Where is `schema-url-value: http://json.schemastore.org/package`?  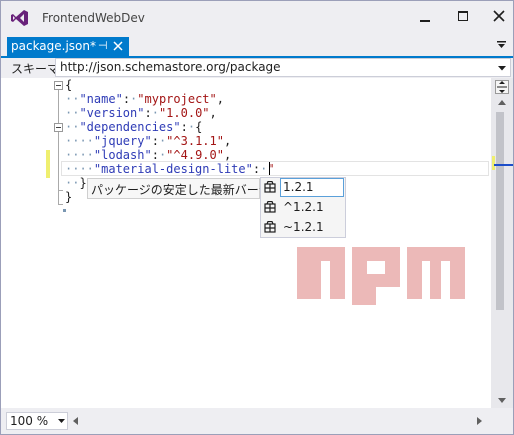 schema-url-value: http://json.schemastore.org/package is located at coordinates (170, 67).